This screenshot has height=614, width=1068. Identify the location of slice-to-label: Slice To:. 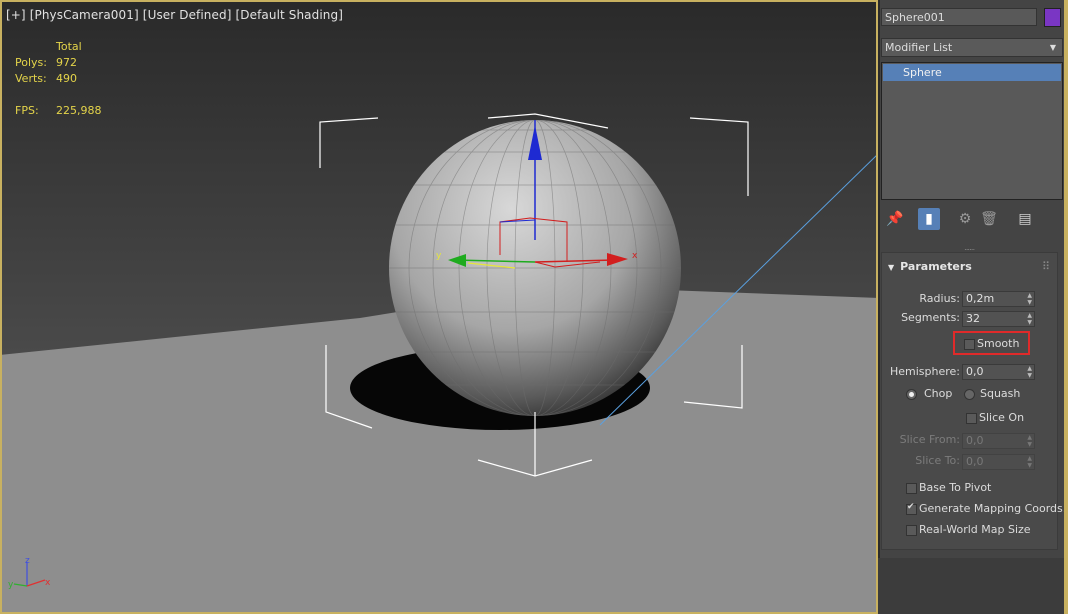
(937, 460).